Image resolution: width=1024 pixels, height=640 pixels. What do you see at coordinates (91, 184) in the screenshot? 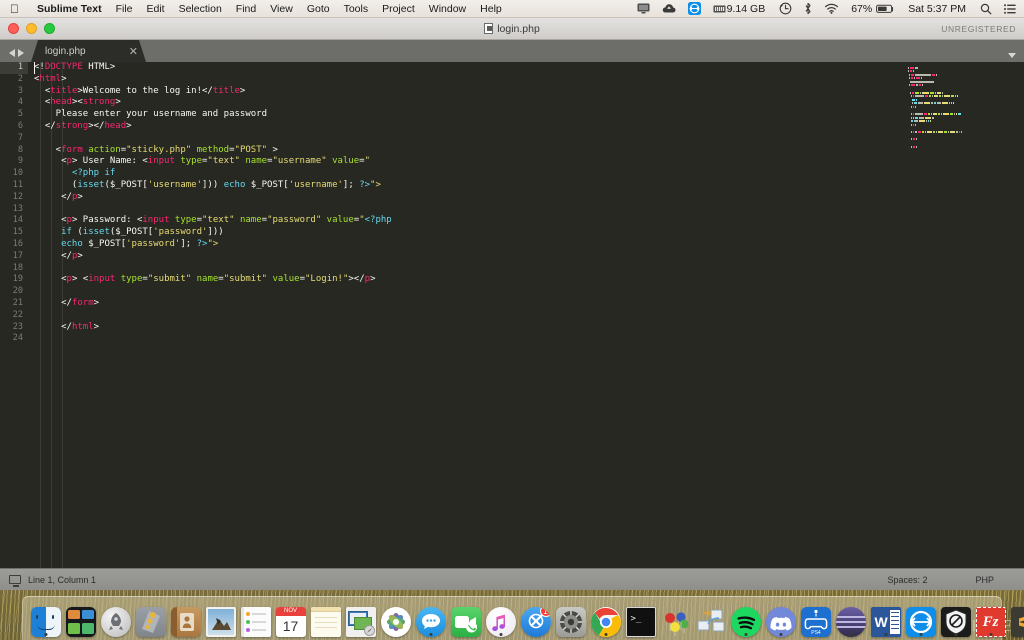
I see `code-token: isset` at bounding box center [91, 184].